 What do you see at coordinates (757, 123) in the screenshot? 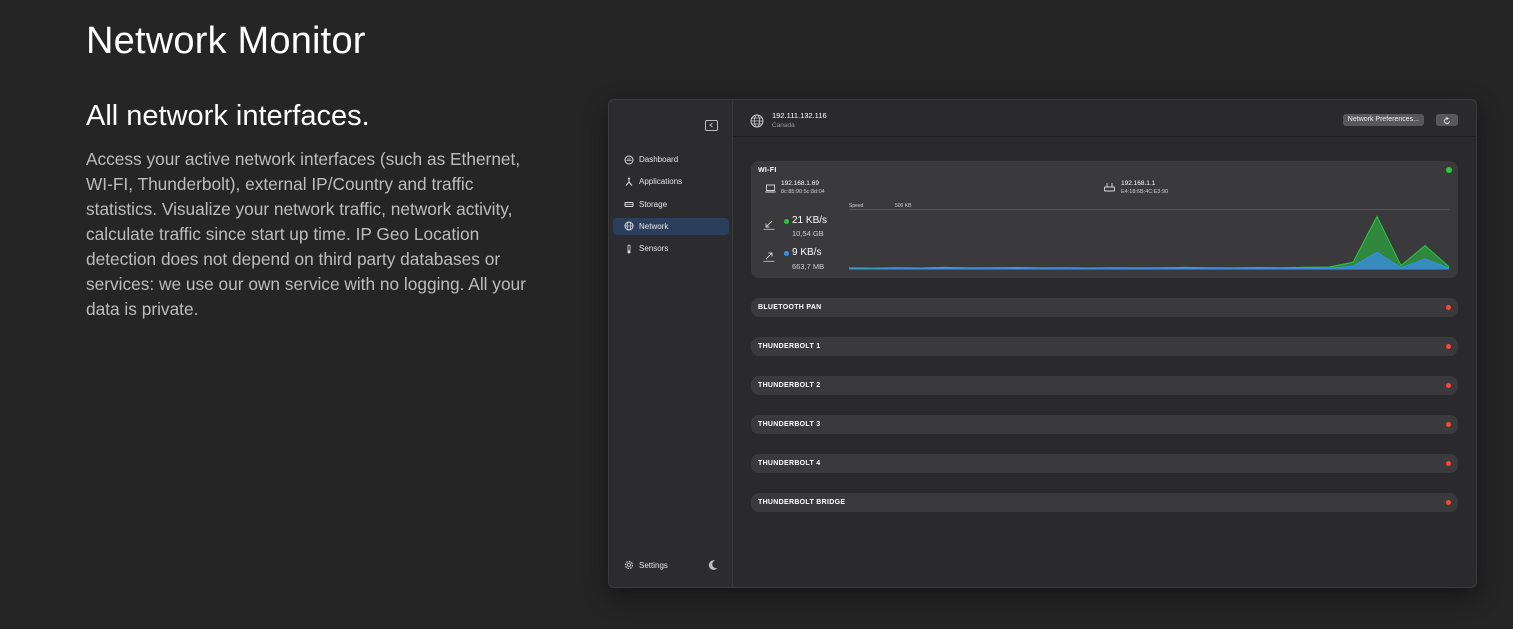
I see `globe-icon` at bounding box center [757, 123].